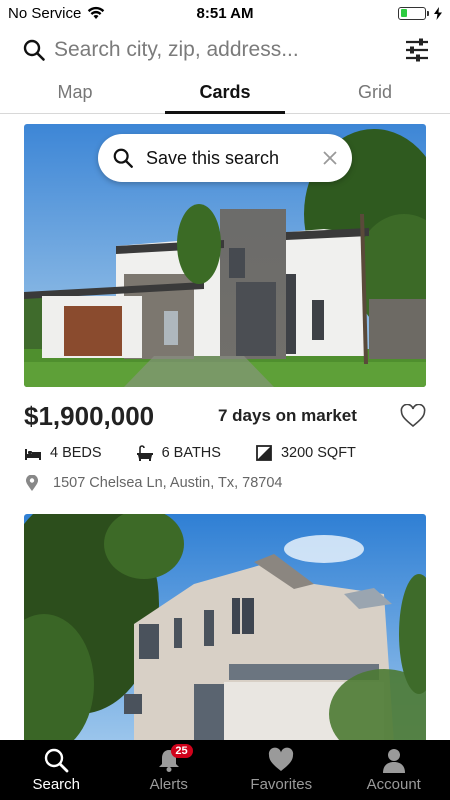 Image resolution: width=450 pixels, height=800 pixels. I want to click on status-left: No Service, so click(83, 13).